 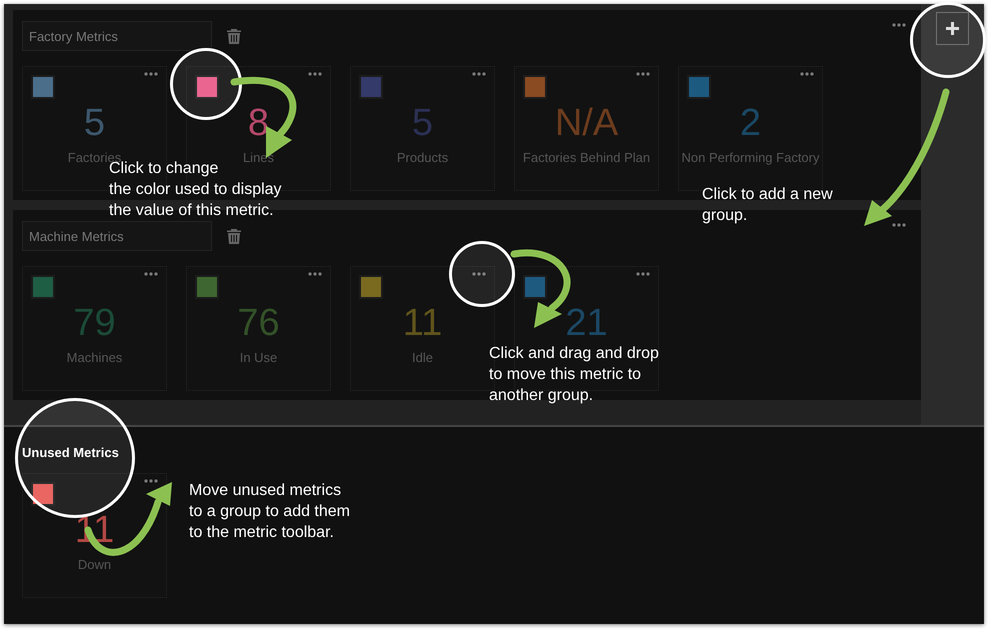 What do you see at coordinates (750, 123) in the screenshot?
I see `metric-value: 2` at bounding box center [750, 123].